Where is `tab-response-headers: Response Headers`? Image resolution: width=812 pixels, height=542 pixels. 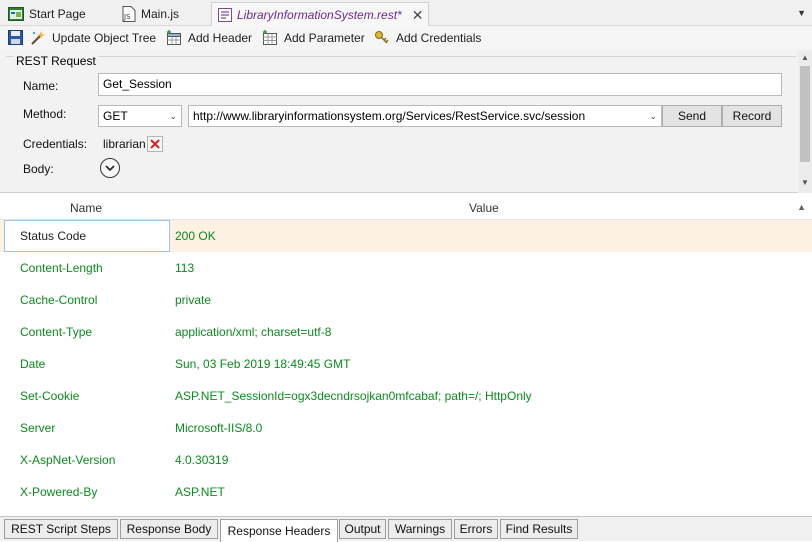 tab-response-headers: Response Headers is located at coordinates (279, 530).